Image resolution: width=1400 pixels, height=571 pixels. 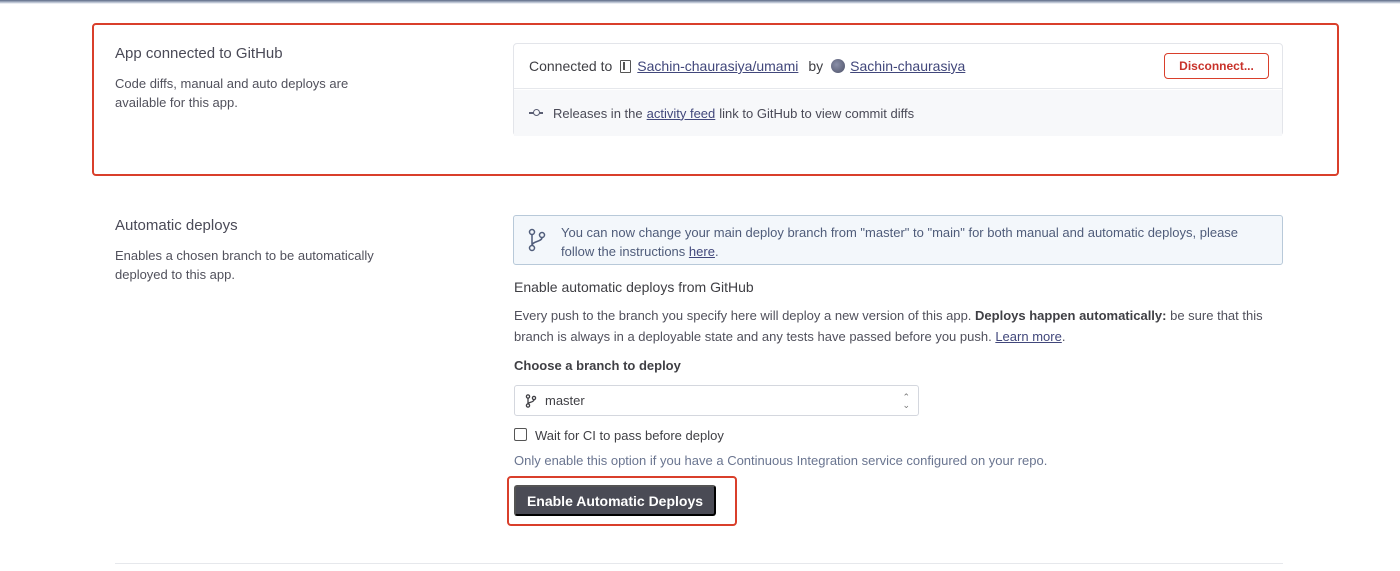 I want to click on commit-icon, so click(x=536, y=113).